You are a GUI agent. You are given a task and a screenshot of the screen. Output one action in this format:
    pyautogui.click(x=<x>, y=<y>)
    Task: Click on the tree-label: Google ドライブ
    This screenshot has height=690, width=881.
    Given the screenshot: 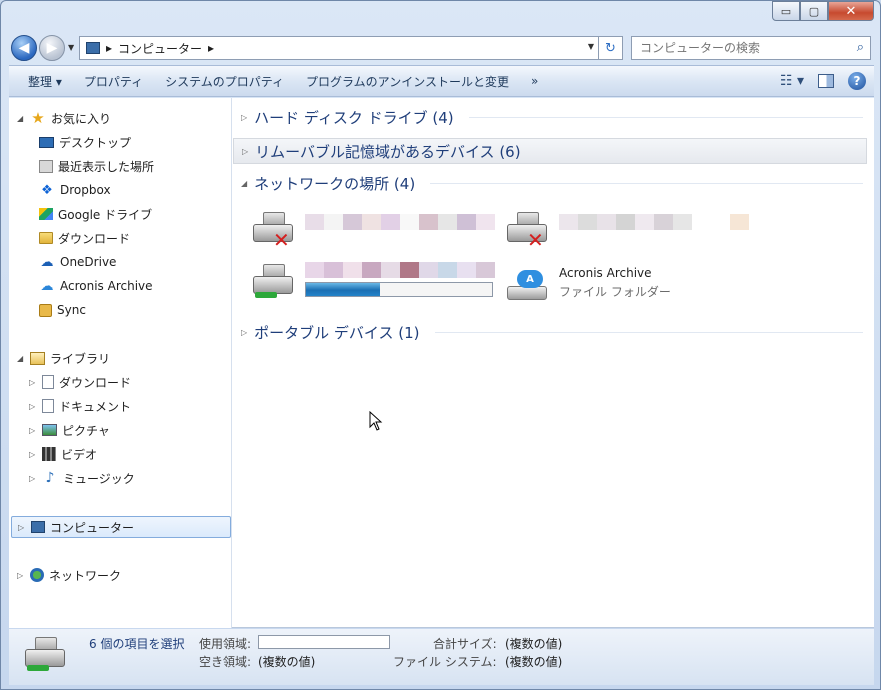 What is the action you would take?
    pyautogui.click(x=105, y=214)
    